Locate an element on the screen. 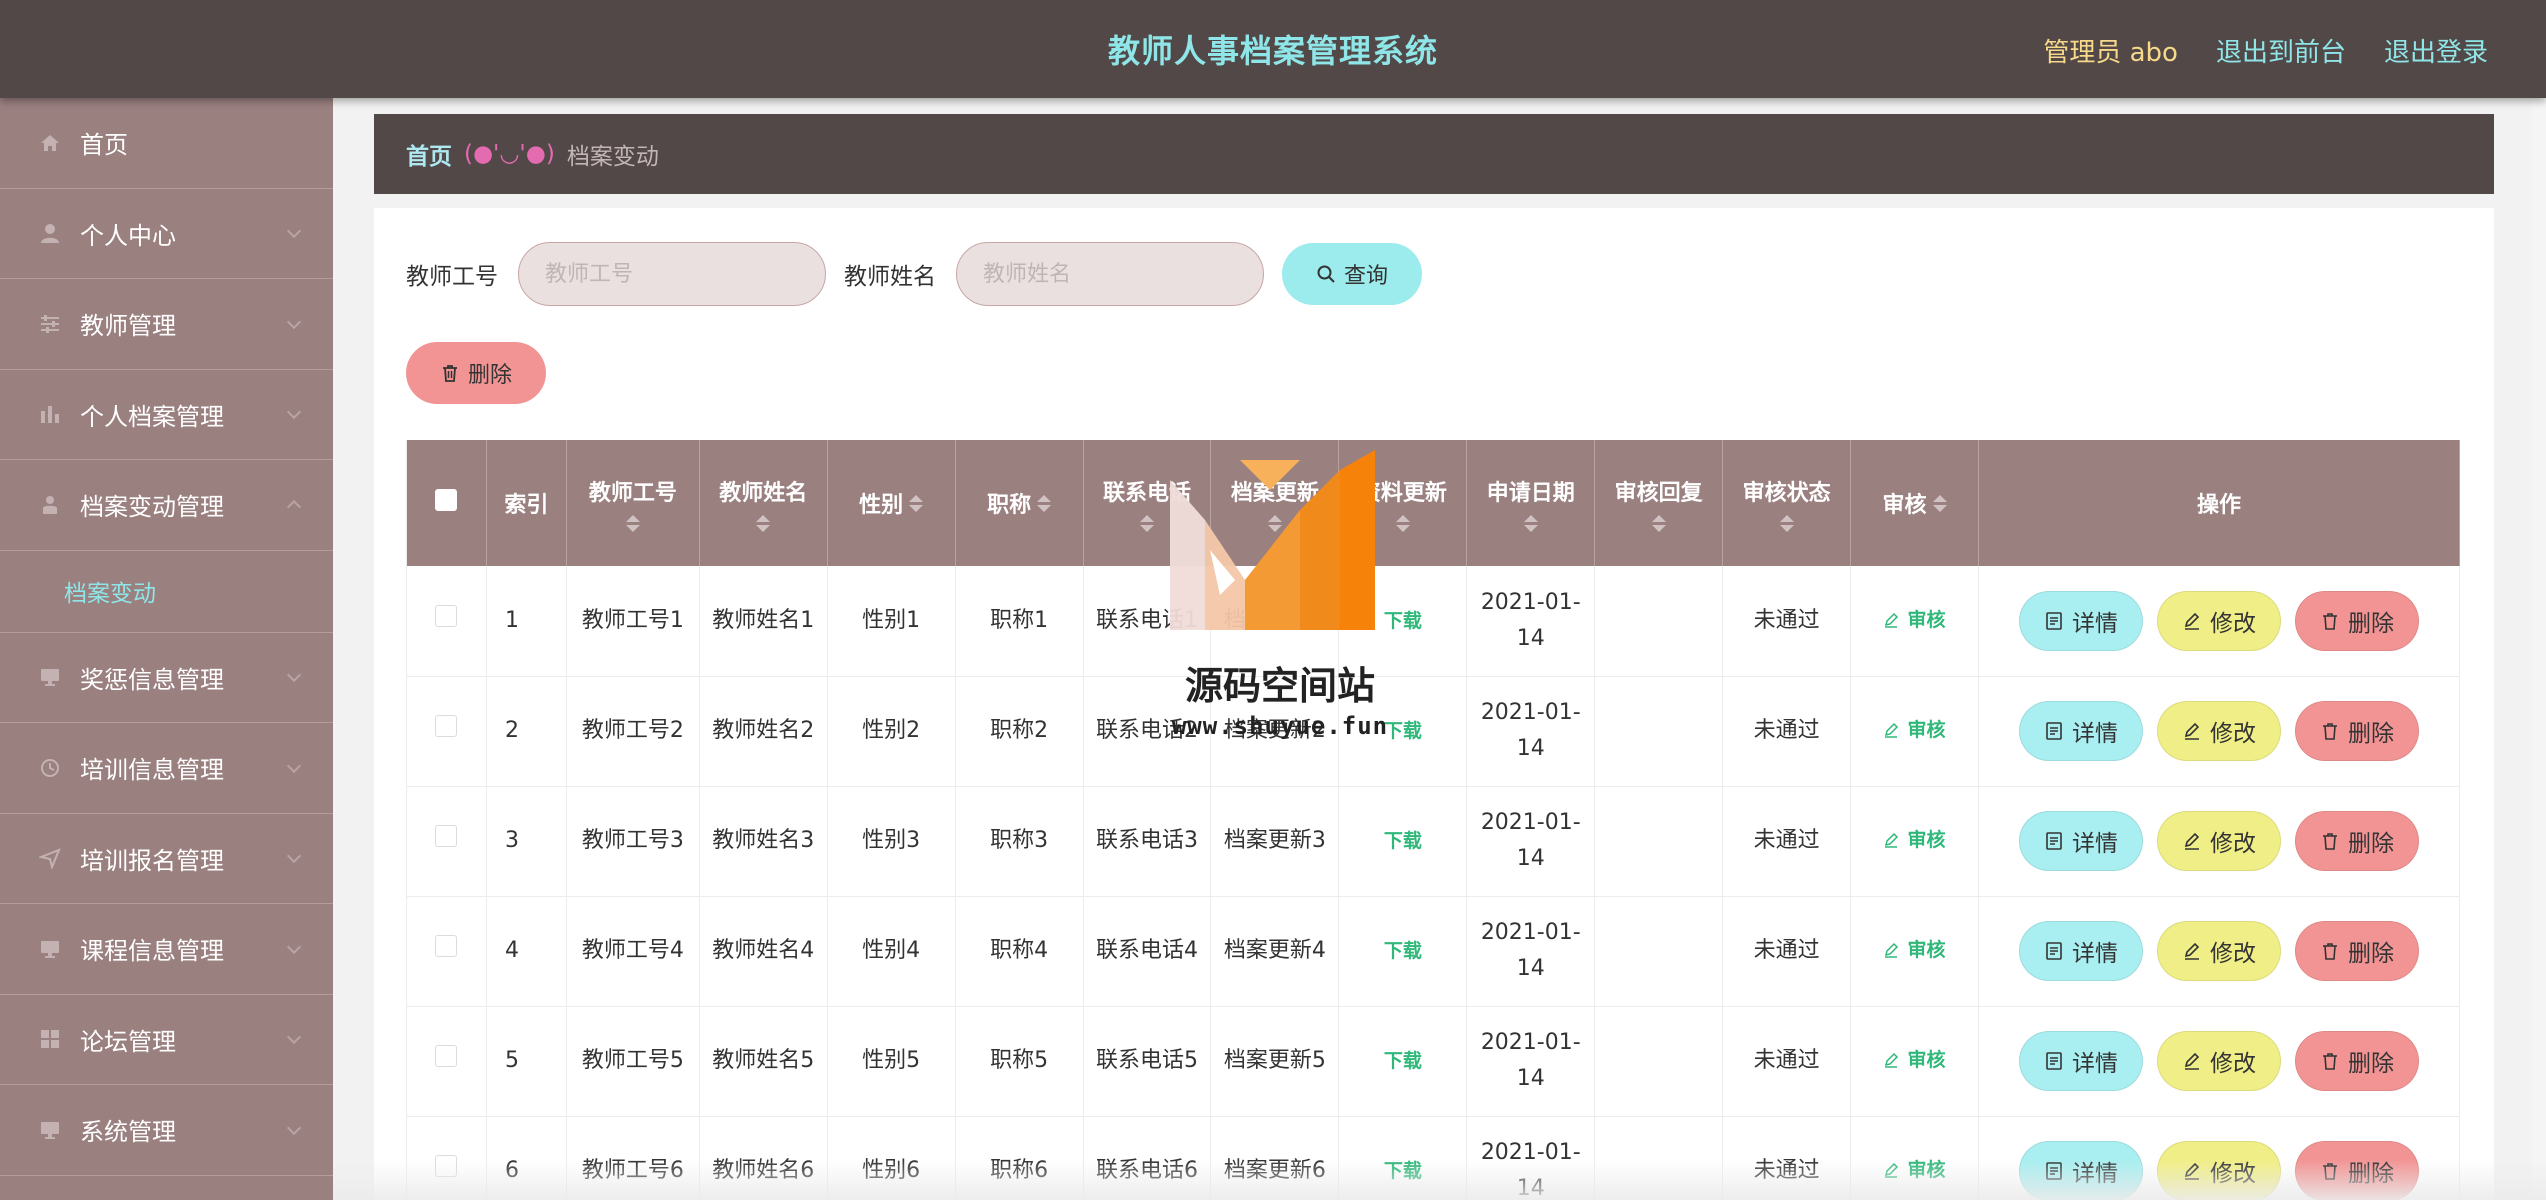  sidebar-item-reward-punish: 奖惩信息管理 is located at coordinates (166, 678).